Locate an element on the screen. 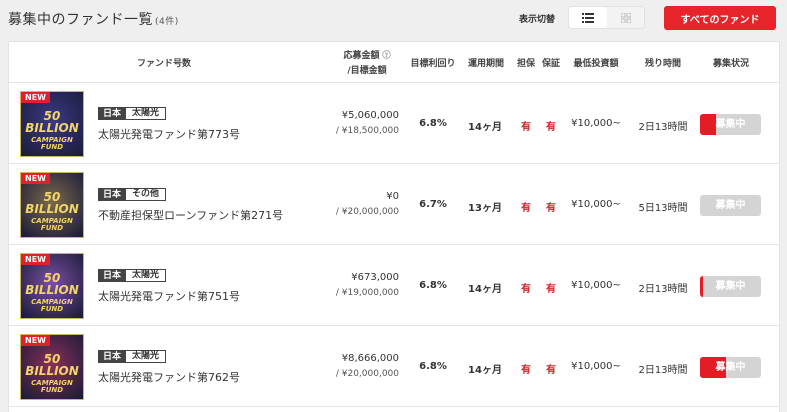 Image resolution: width=787 pixels, height=412 pixels. fund-name-link: 太陽光発電ファンド第751号 is located at coordinates (169, 296).